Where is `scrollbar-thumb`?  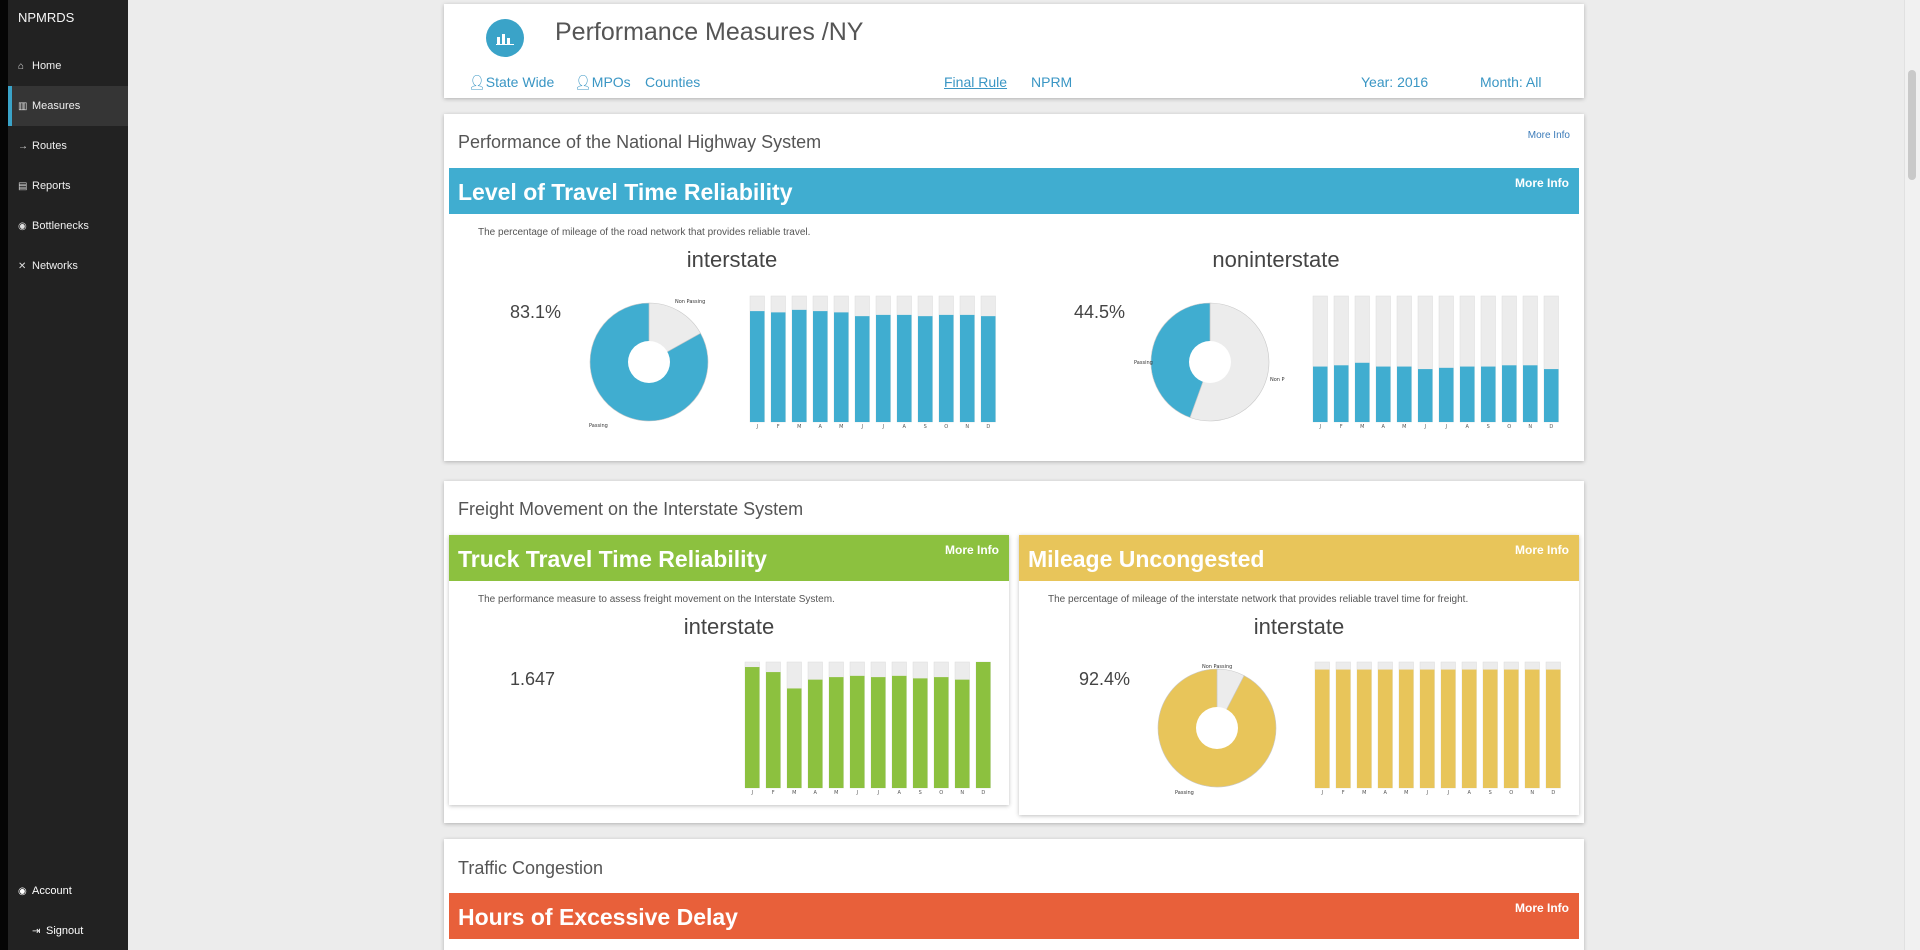 scrollbar-thumb is located at coordinates (1912, 125).